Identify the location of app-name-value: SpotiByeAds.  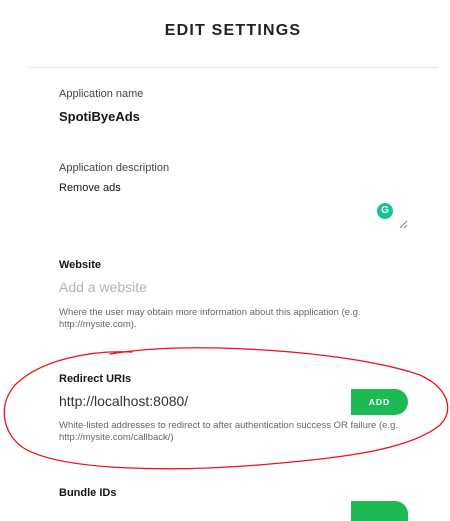
(99, 116).